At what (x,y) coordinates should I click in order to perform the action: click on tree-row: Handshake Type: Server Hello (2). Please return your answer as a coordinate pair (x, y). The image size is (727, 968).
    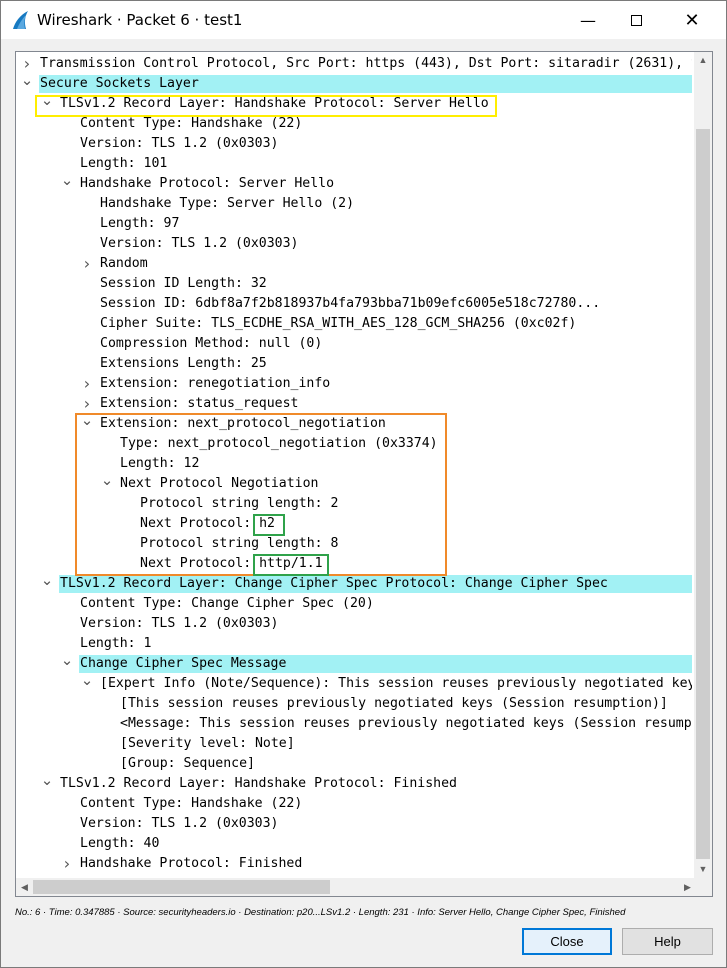
    Looking at the image, I should click on (354, 204).